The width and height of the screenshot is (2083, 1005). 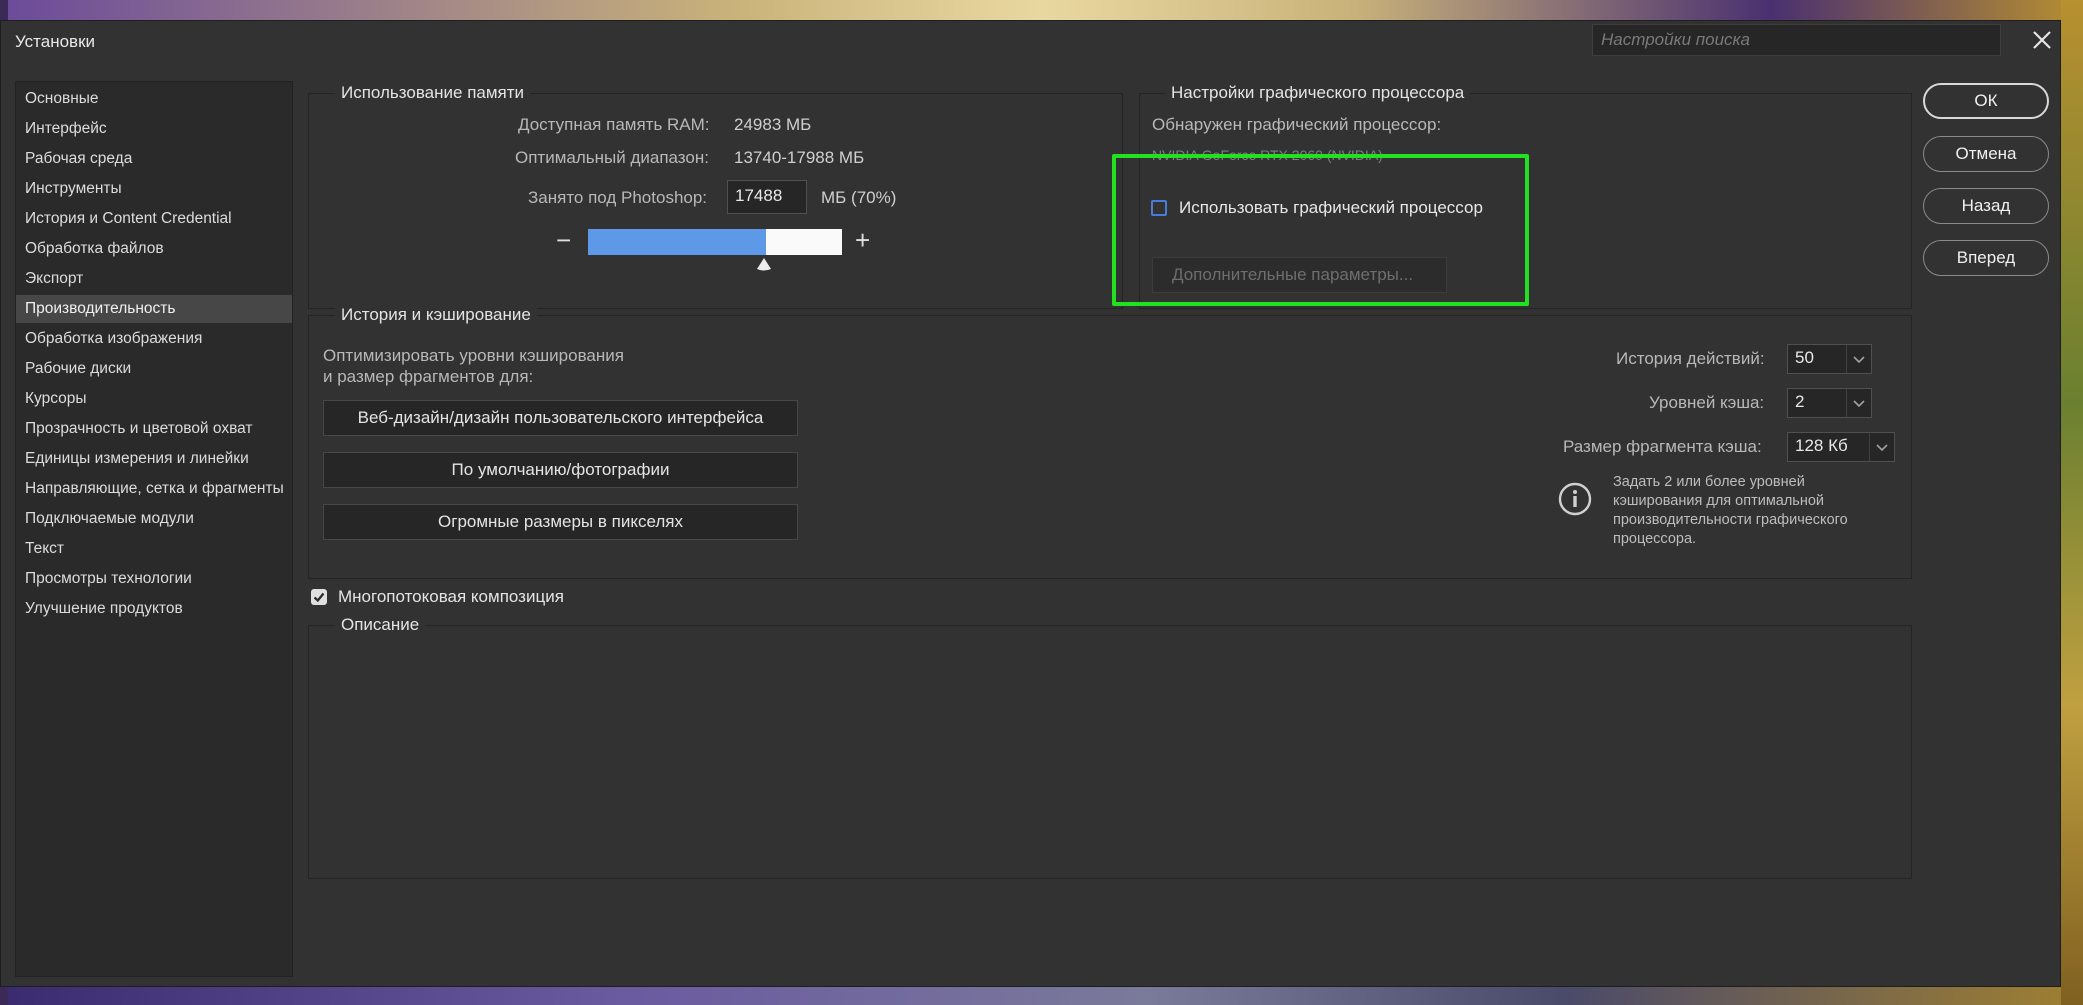 I want to click on back-button: Назад, so click(x=1986, y=206).